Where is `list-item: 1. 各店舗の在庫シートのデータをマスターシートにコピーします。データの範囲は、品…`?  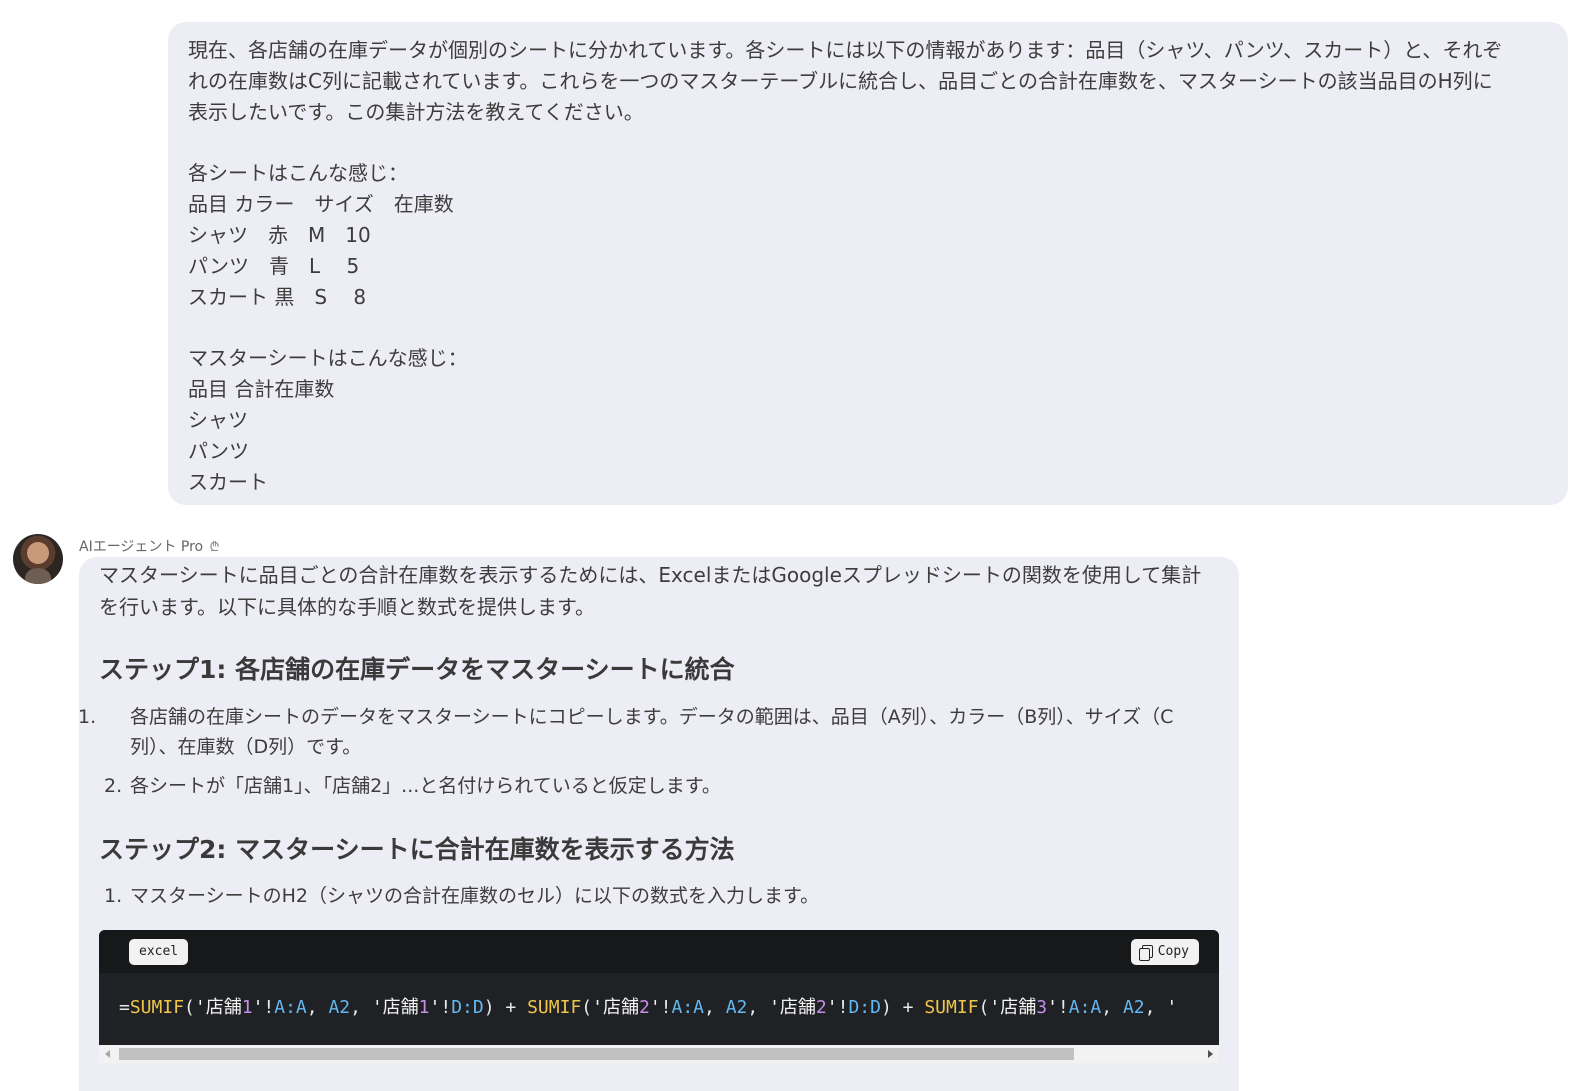
list-item: 1. 各店舗の在庫シートのデータをマスターシートにコピーします。データの範囲は、品… is located at coordinates (641, 732).